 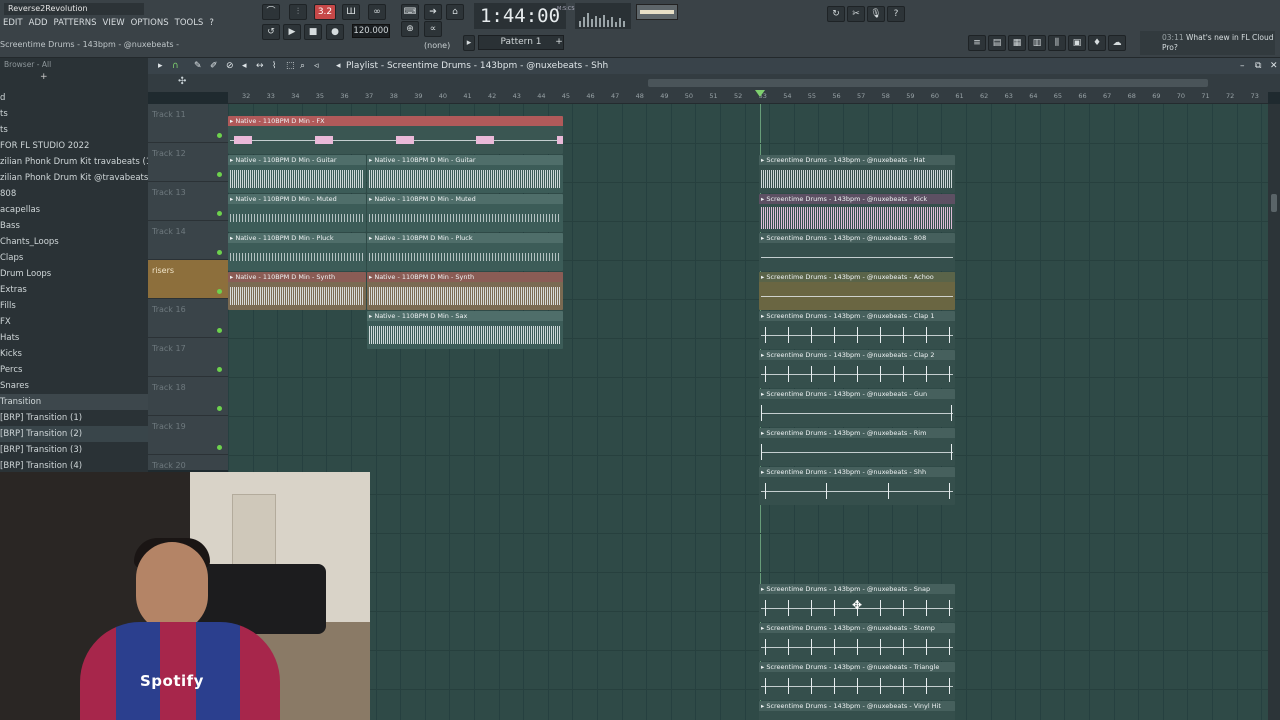 I want to click on browser-item: zilian Phonk Drum Kit @travabeats, so click(x=74, y=178).